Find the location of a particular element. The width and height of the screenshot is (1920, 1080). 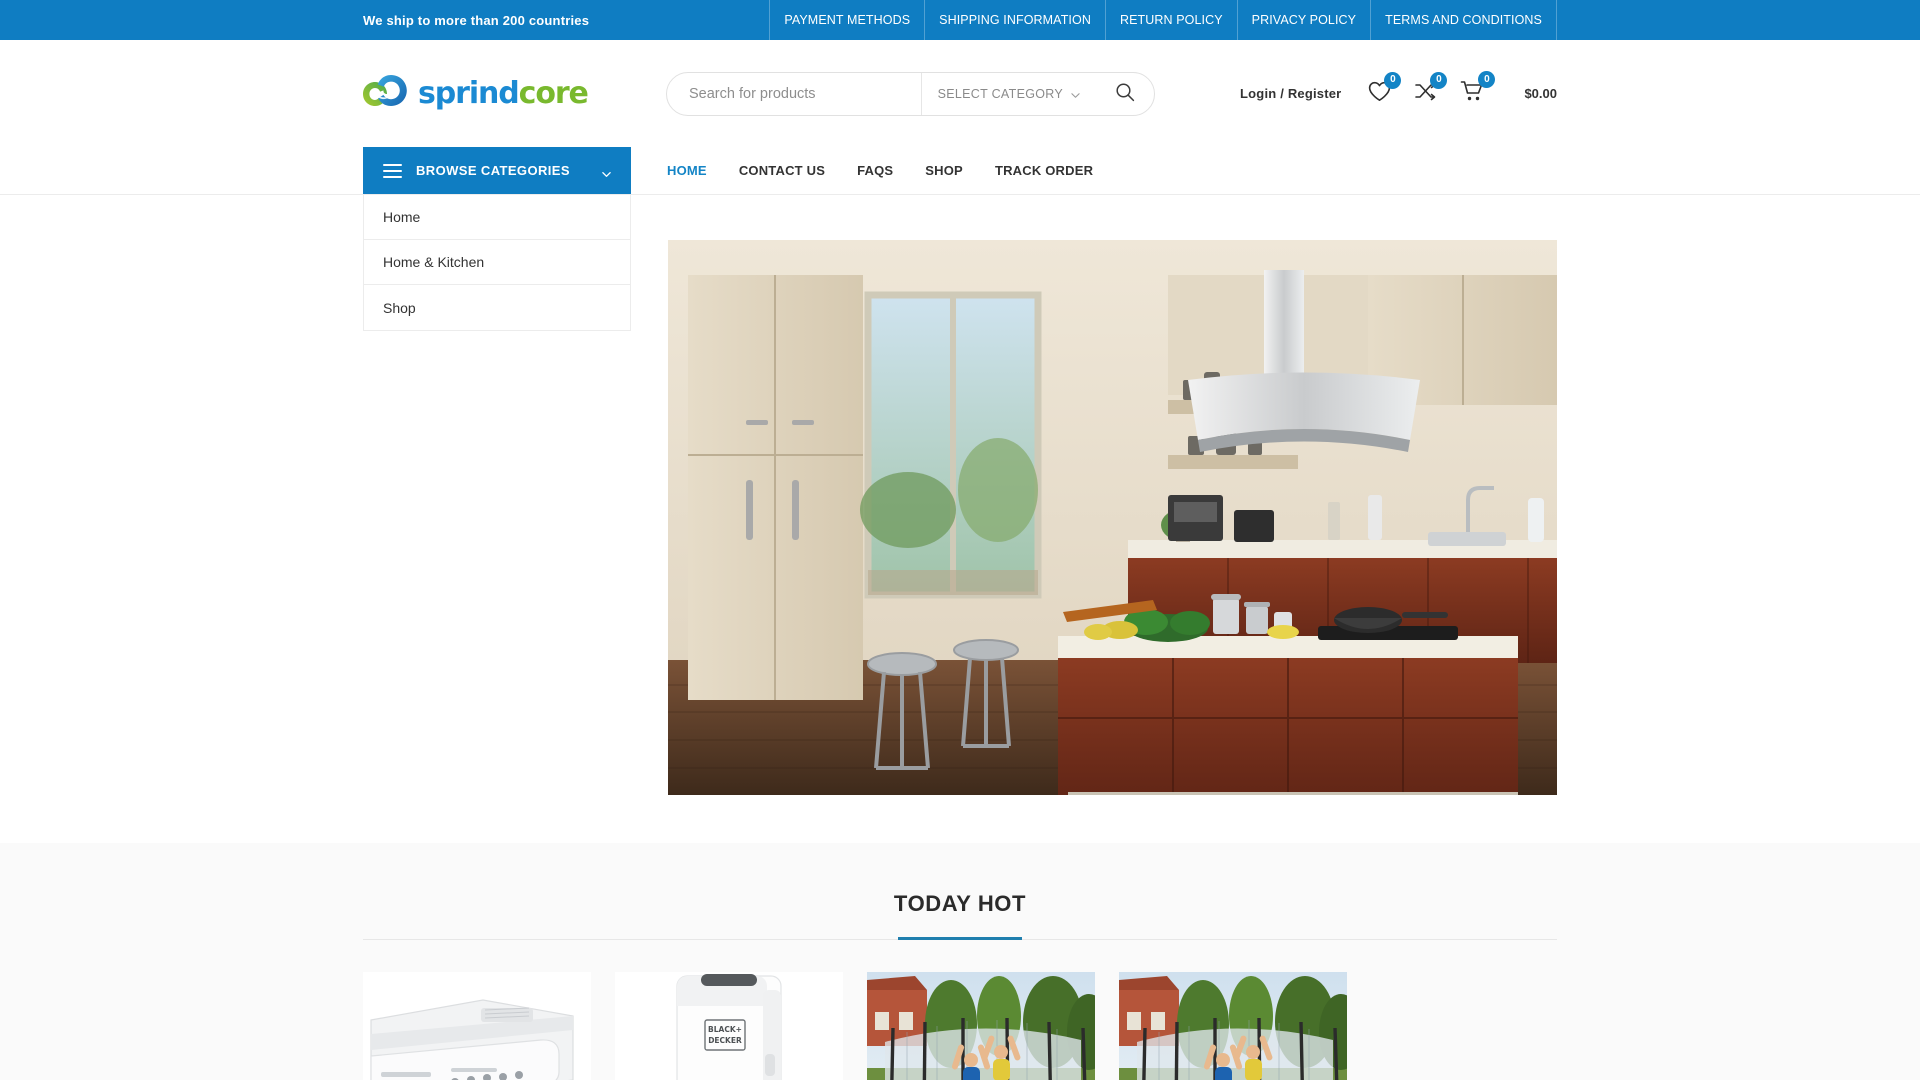

search-submit-button is located at coordinates (1125, 94).